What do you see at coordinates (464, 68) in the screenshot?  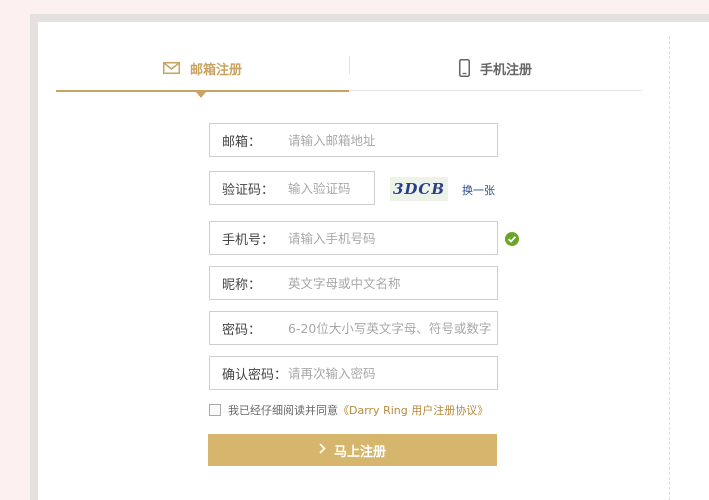 I see `mobile-phone-icon` at bounding box center [464, 68].